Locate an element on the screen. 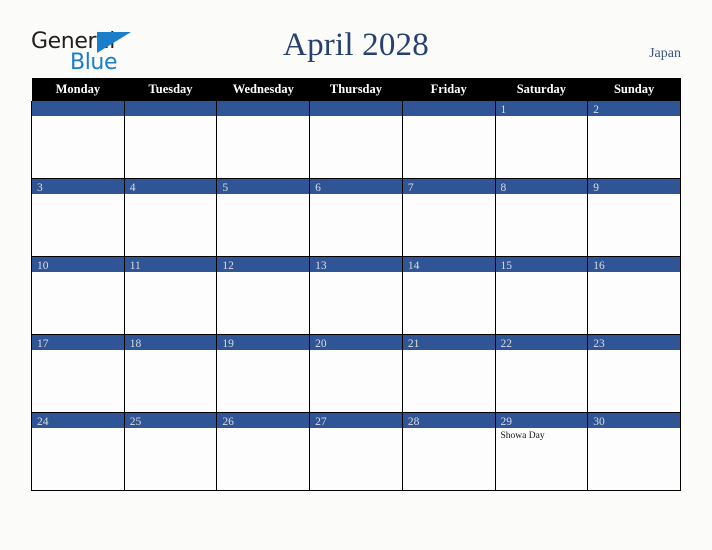 The height and width of the screenshot is (550, 712). day-number: 19 is located at coordinates (228, 344).